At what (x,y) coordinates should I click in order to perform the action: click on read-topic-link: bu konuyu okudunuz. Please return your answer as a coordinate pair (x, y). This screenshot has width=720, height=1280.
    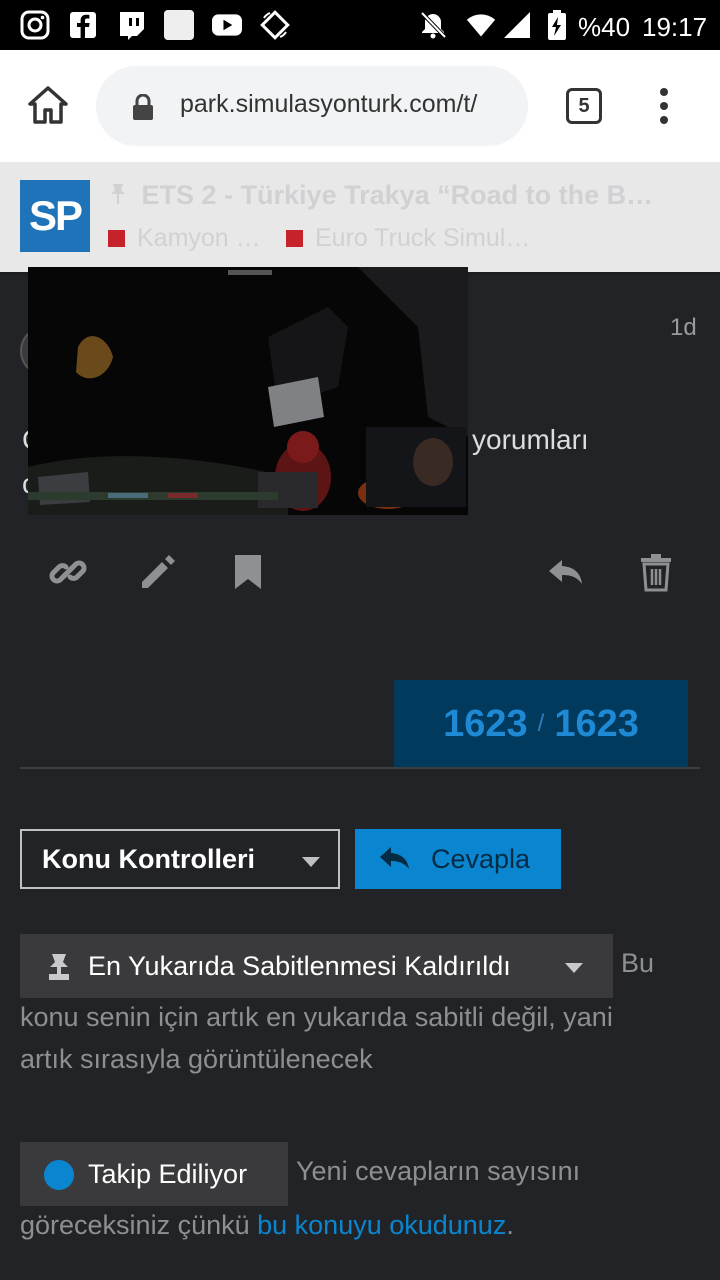
    Looking at the image, I should click on (381, 1225).